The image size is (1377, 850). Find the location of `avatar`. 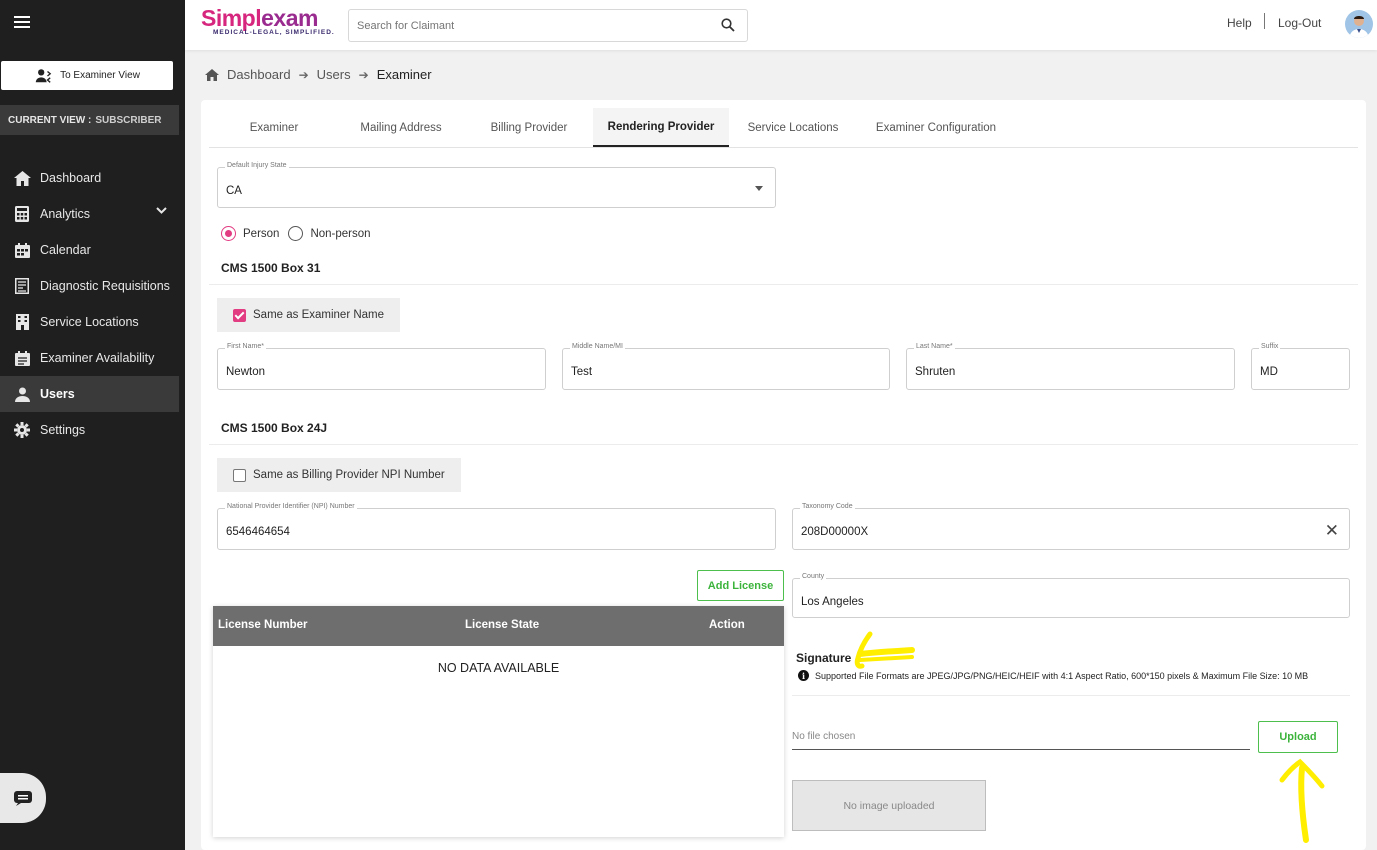

avatar is located at coordinates (1359, 24).